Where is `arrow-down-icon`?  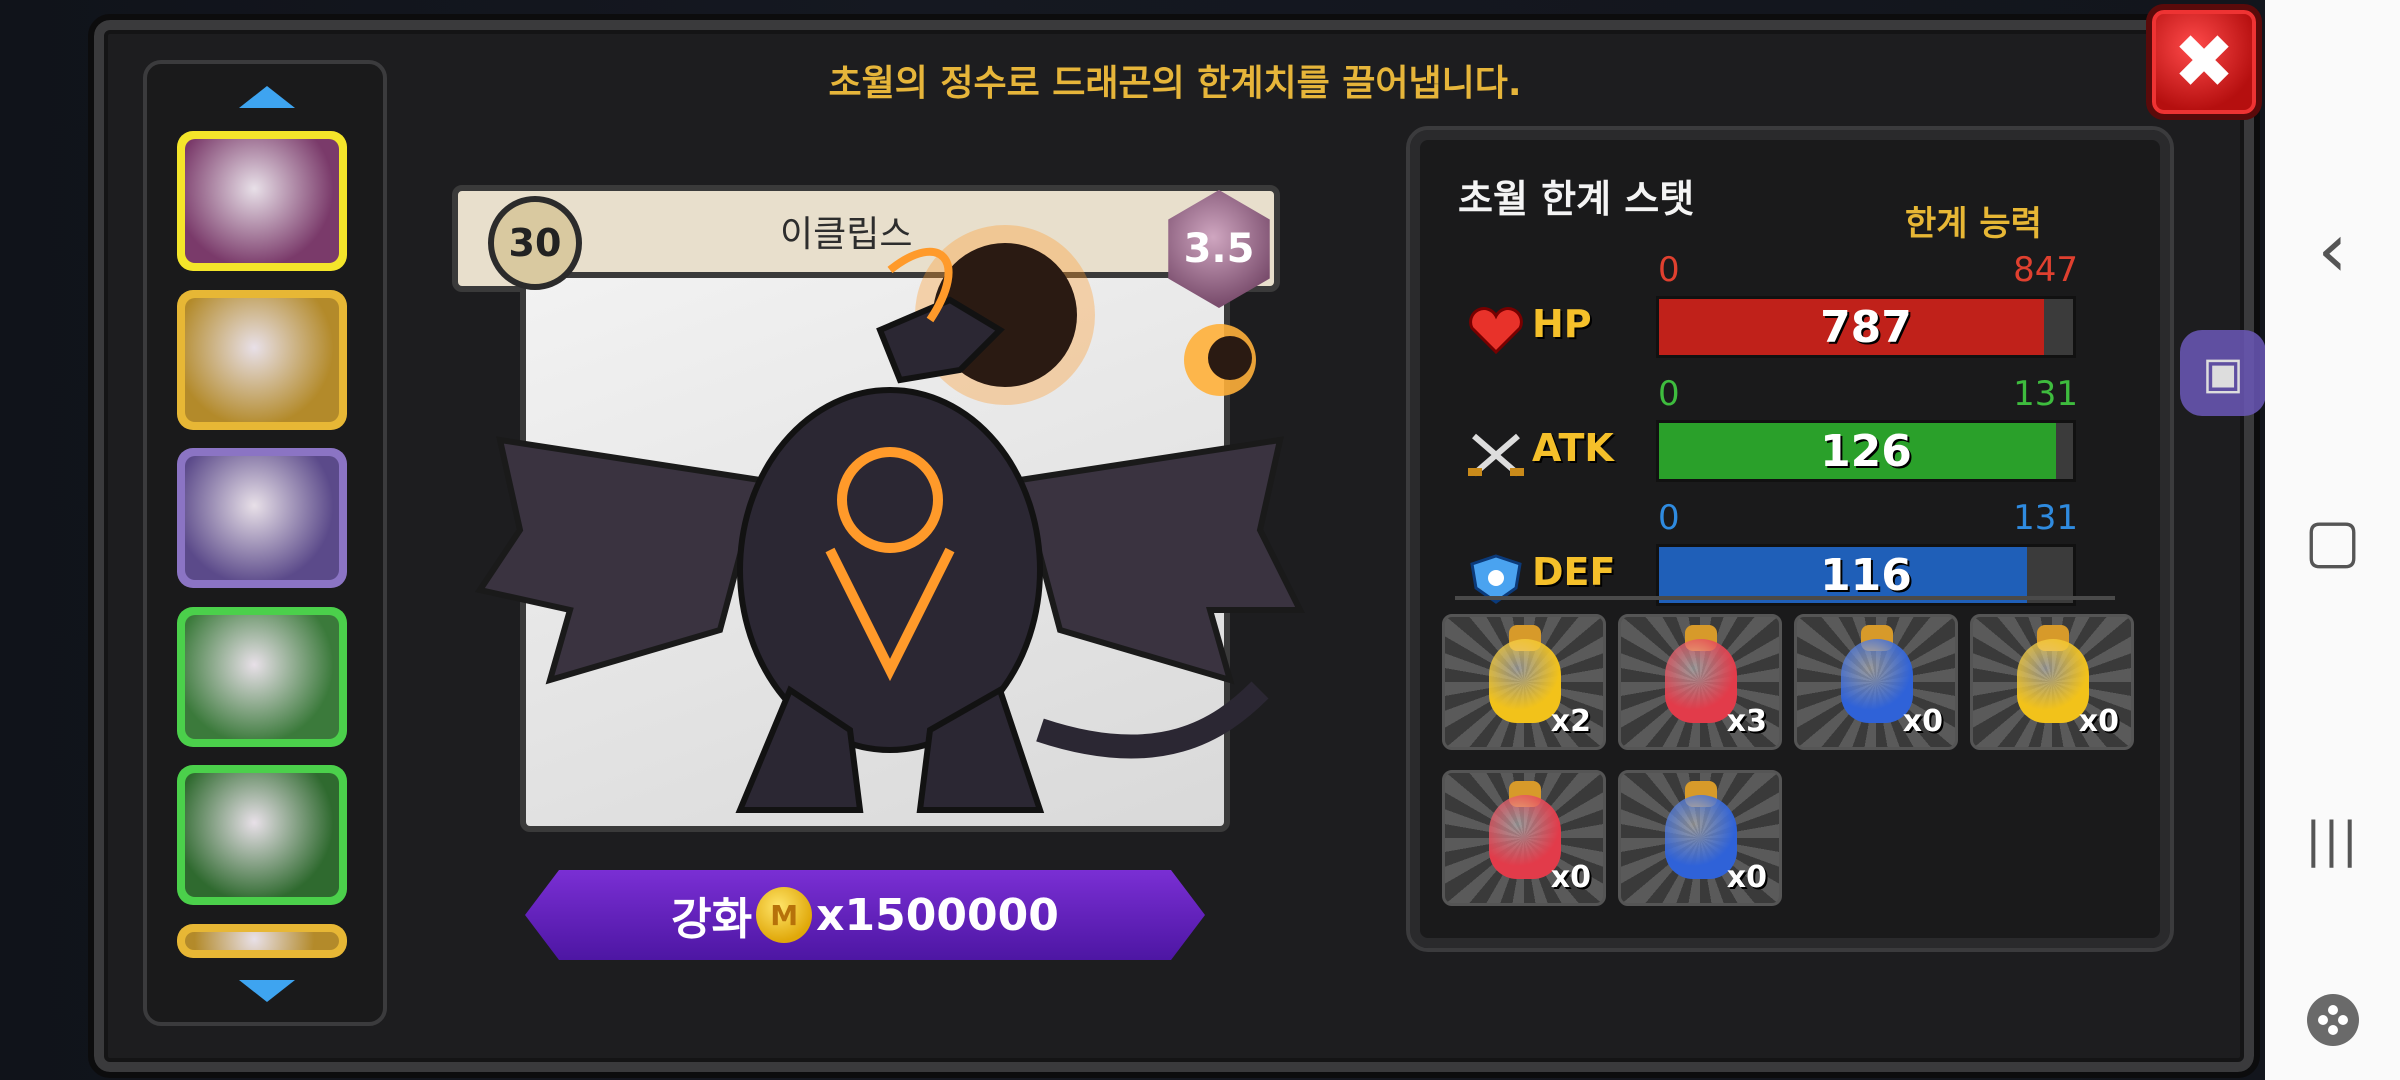 arrow-down-icon is located at coordinates (267, 991).